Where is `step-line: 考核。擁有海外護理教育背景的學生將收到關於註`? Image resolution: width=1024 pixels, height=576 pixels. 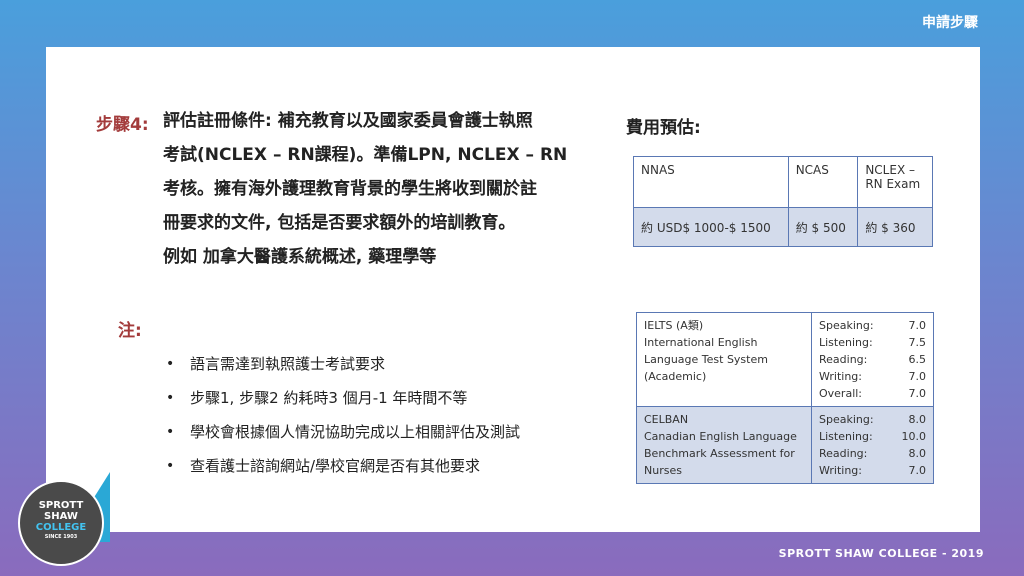
step-line: 考核。擁有海外護理教育背景的學生將收到關於註 is located at coordinates (350, 189).